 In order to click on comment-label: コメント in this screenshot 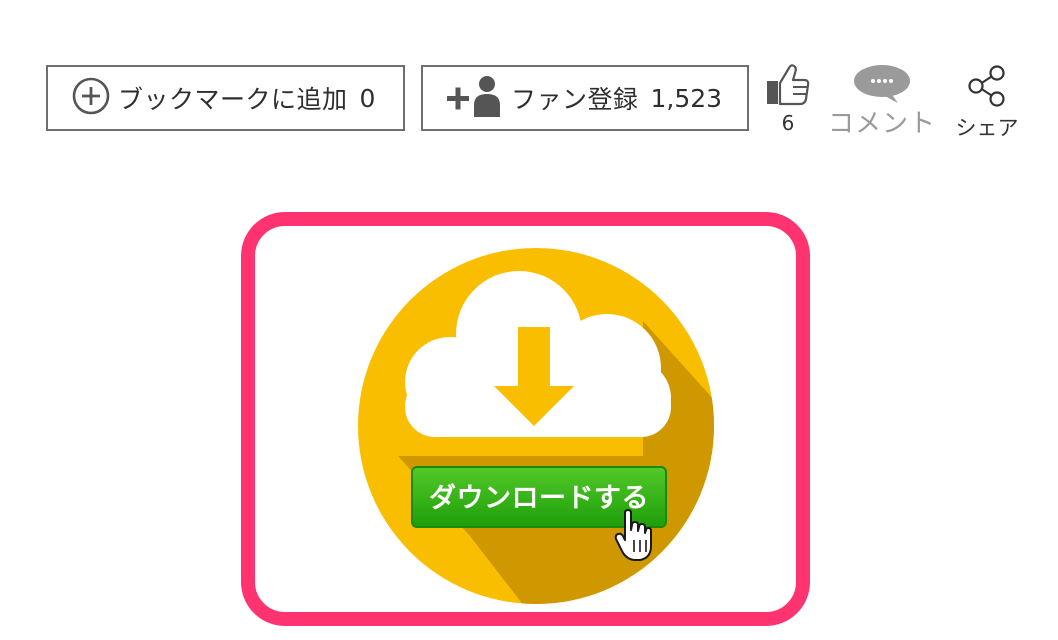, I will do `click(882, 124)`.